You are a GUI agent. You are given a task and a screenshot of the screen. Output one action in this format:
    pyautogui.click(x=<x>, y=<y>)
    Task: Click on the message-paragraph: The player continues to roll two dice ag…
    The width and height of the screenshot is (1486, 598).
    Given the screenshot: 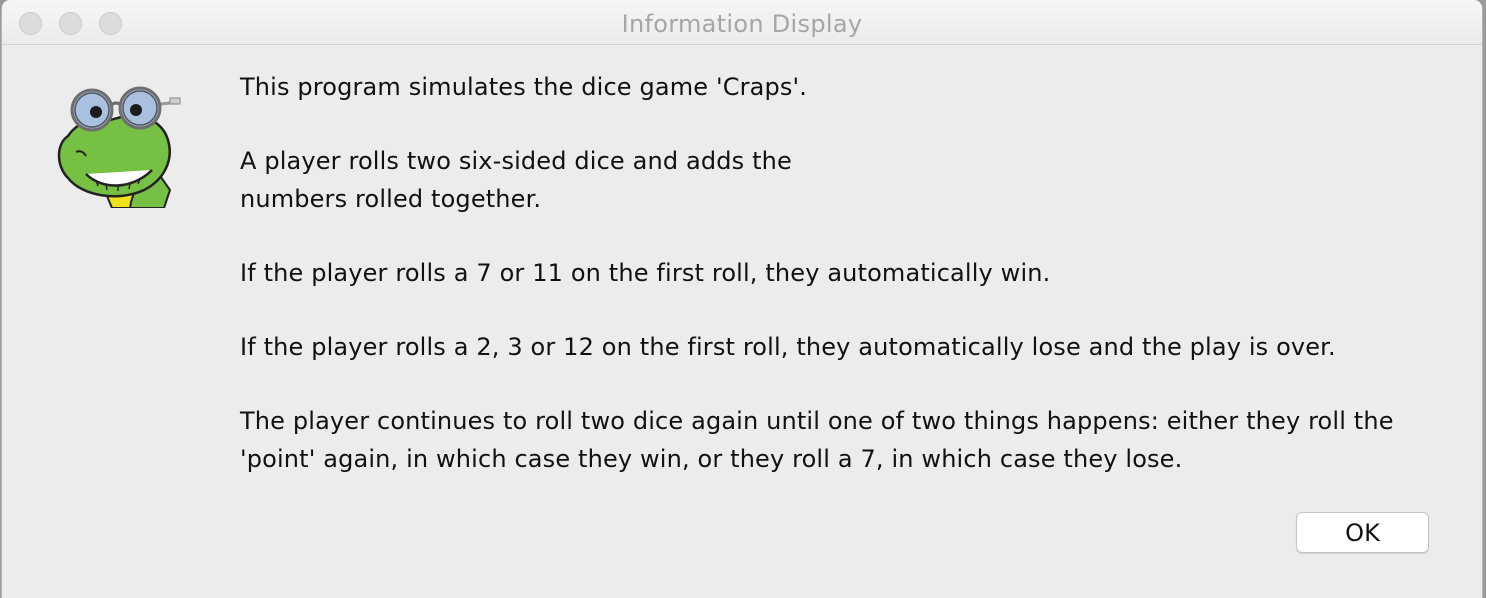 What is the action you would take?
    pyautogui.click(x=817, y=440)
    